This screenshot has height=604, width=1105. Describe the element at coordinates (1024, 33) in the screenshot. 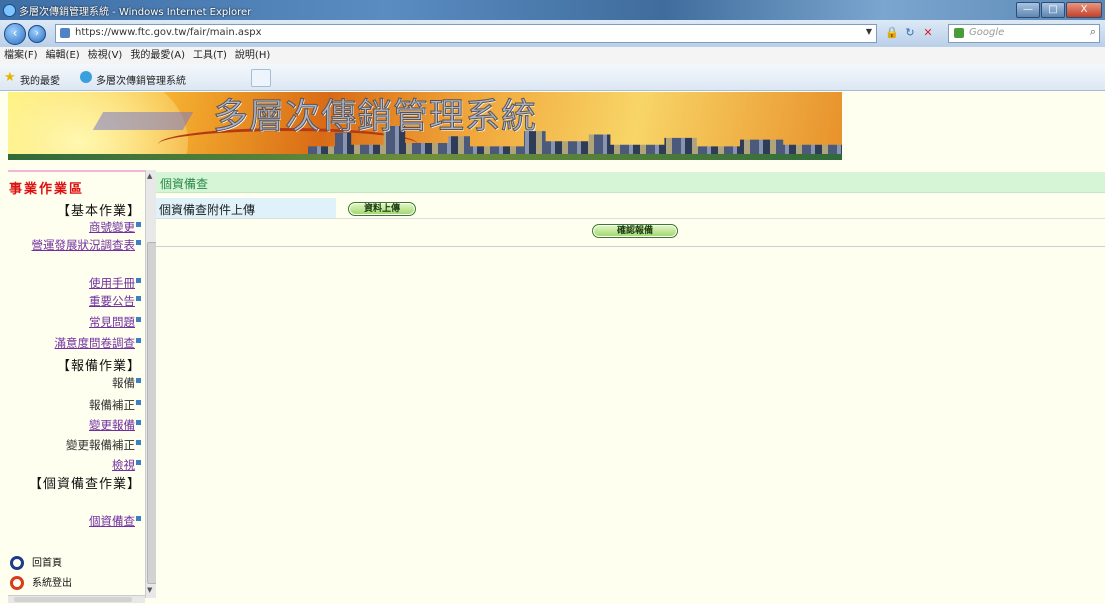

I see `search-field: Google ⌕` at that location.